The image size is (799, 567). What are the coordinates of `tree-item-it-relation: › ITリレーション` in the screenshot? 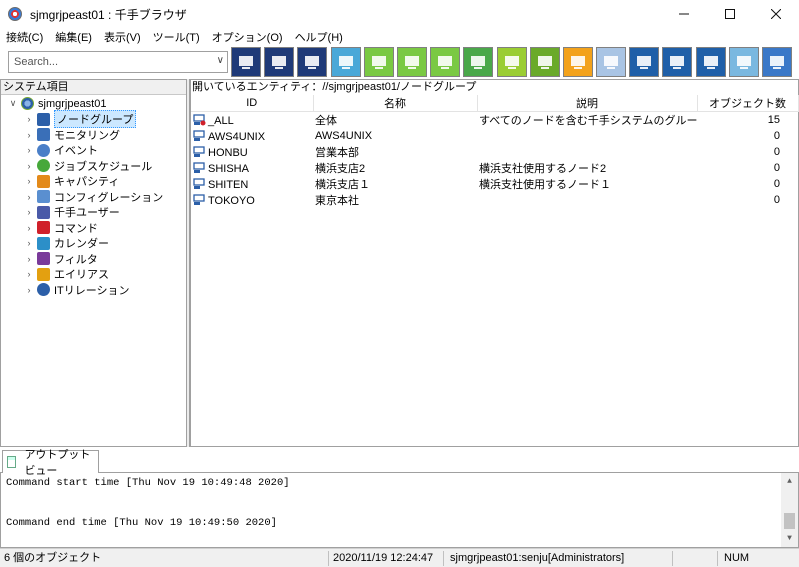 It's located at (93, 290).